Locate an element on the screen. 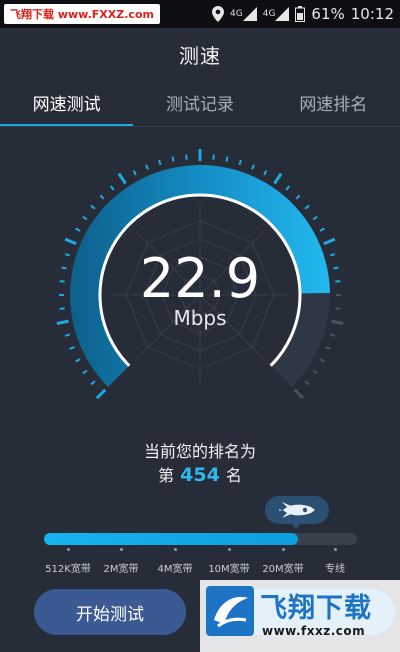 Image resolution: width=400 pixels, height=652 pixels. watermark-text: 飞翔下载 is located at coordinates (316, 608).